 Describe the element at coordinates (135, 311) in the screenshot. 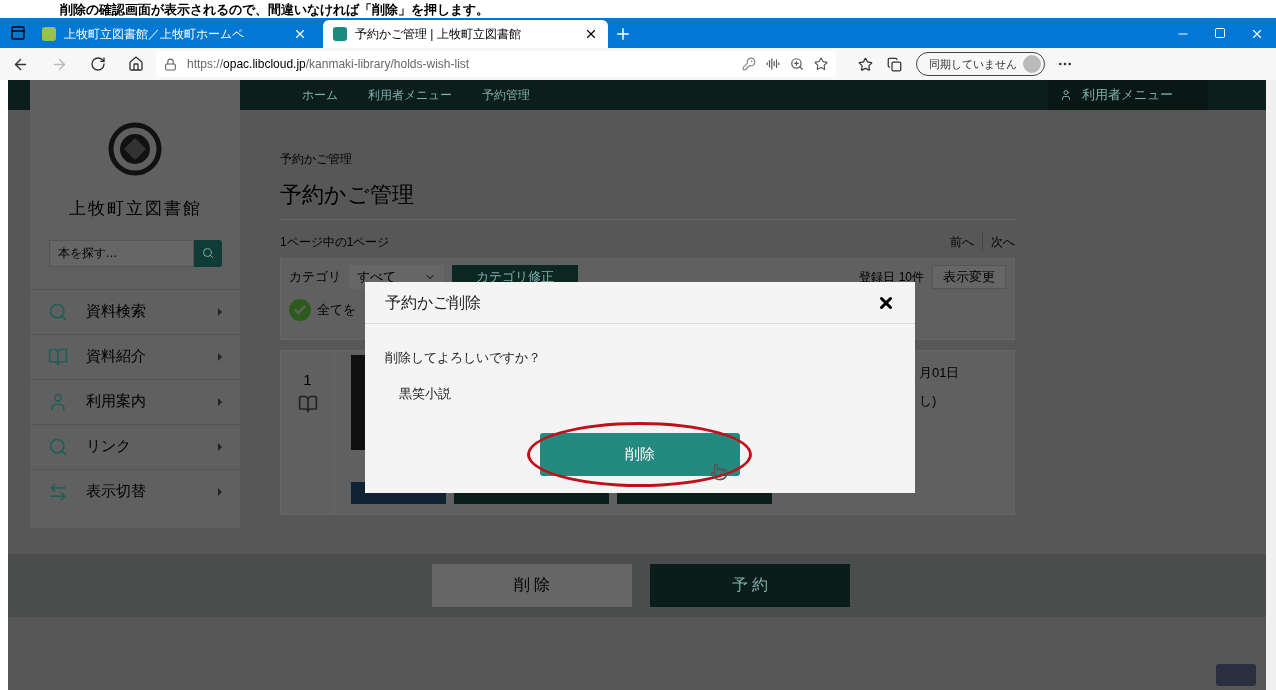

I see `sidebar-item: 資料検索` at that location.